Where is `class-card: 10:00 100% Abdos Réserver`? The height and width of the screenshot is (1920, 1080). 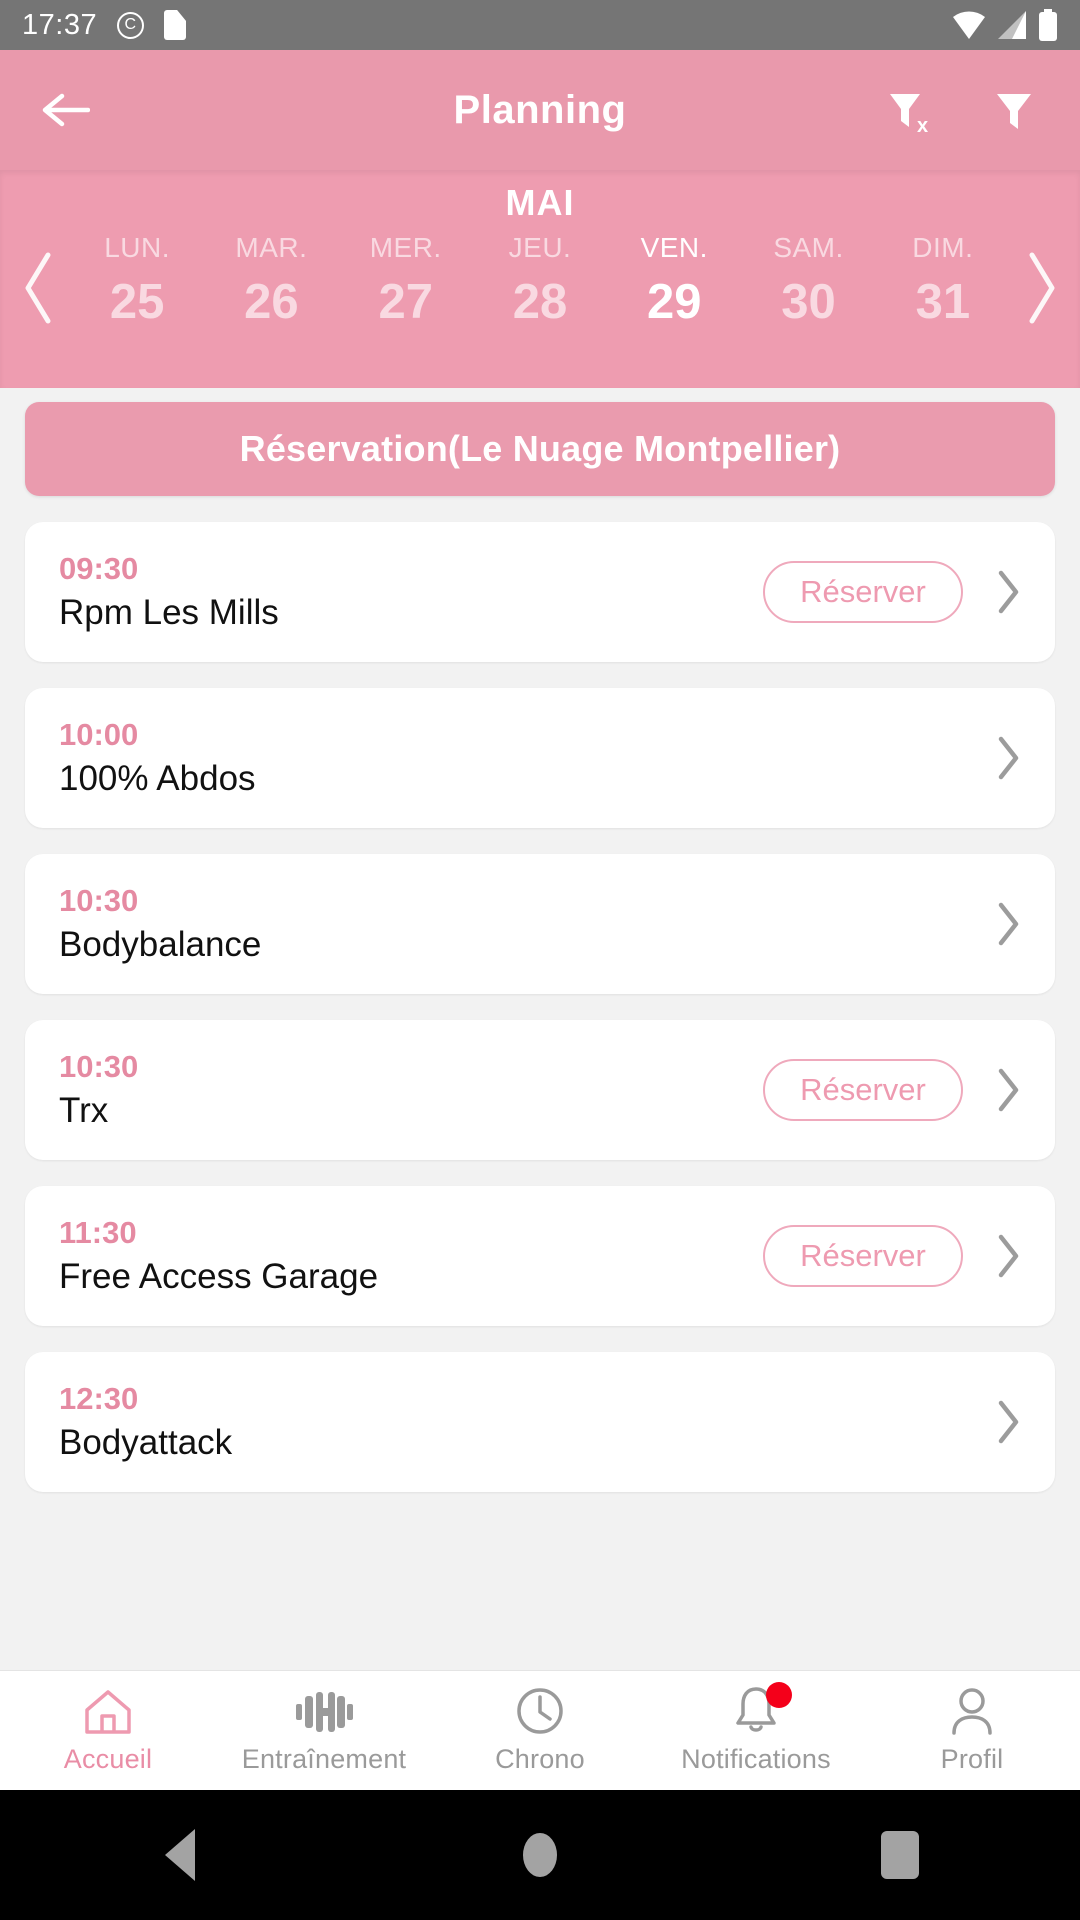 class-card: 10:00 100% Abdos Réserver is located at coordinates (540, 758).